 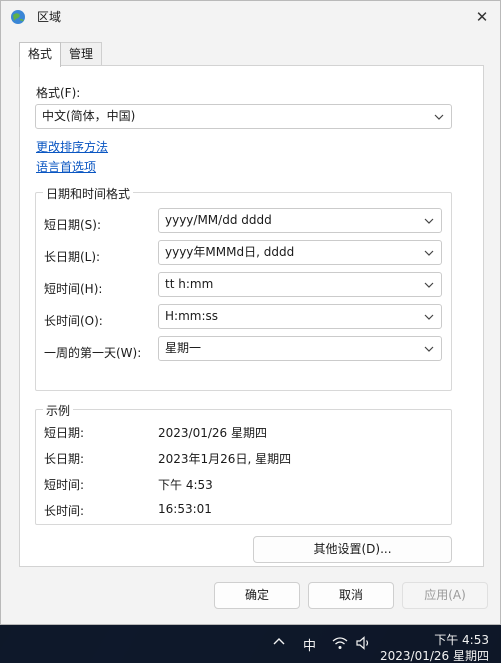 What do you see at coordinates (250, 17) in the screenshot?
I see `title-bar: 区域 ✕` at bounding box center [250, 17].